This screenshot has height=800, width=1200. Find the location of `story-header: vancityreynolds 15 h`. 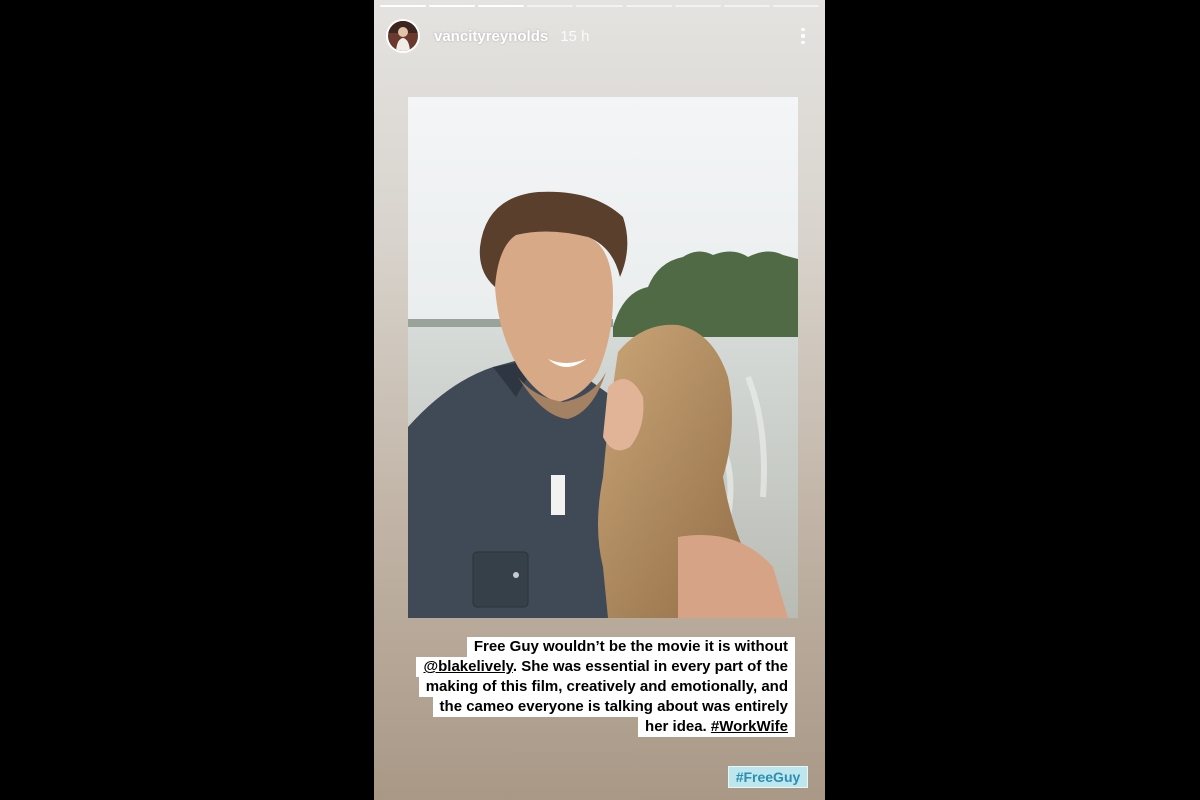

story-header: vancityreynolds 15 h is located at coordinates (600, 36).